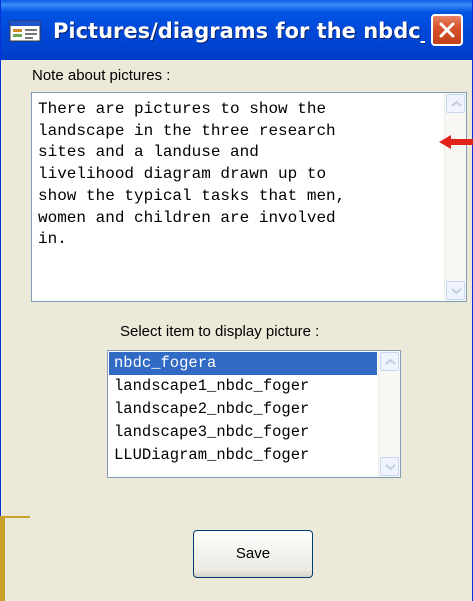 The image size is (473, 601). I want to click on list-item: LLUDiagram_nbdc_foger, so click(243, 455).